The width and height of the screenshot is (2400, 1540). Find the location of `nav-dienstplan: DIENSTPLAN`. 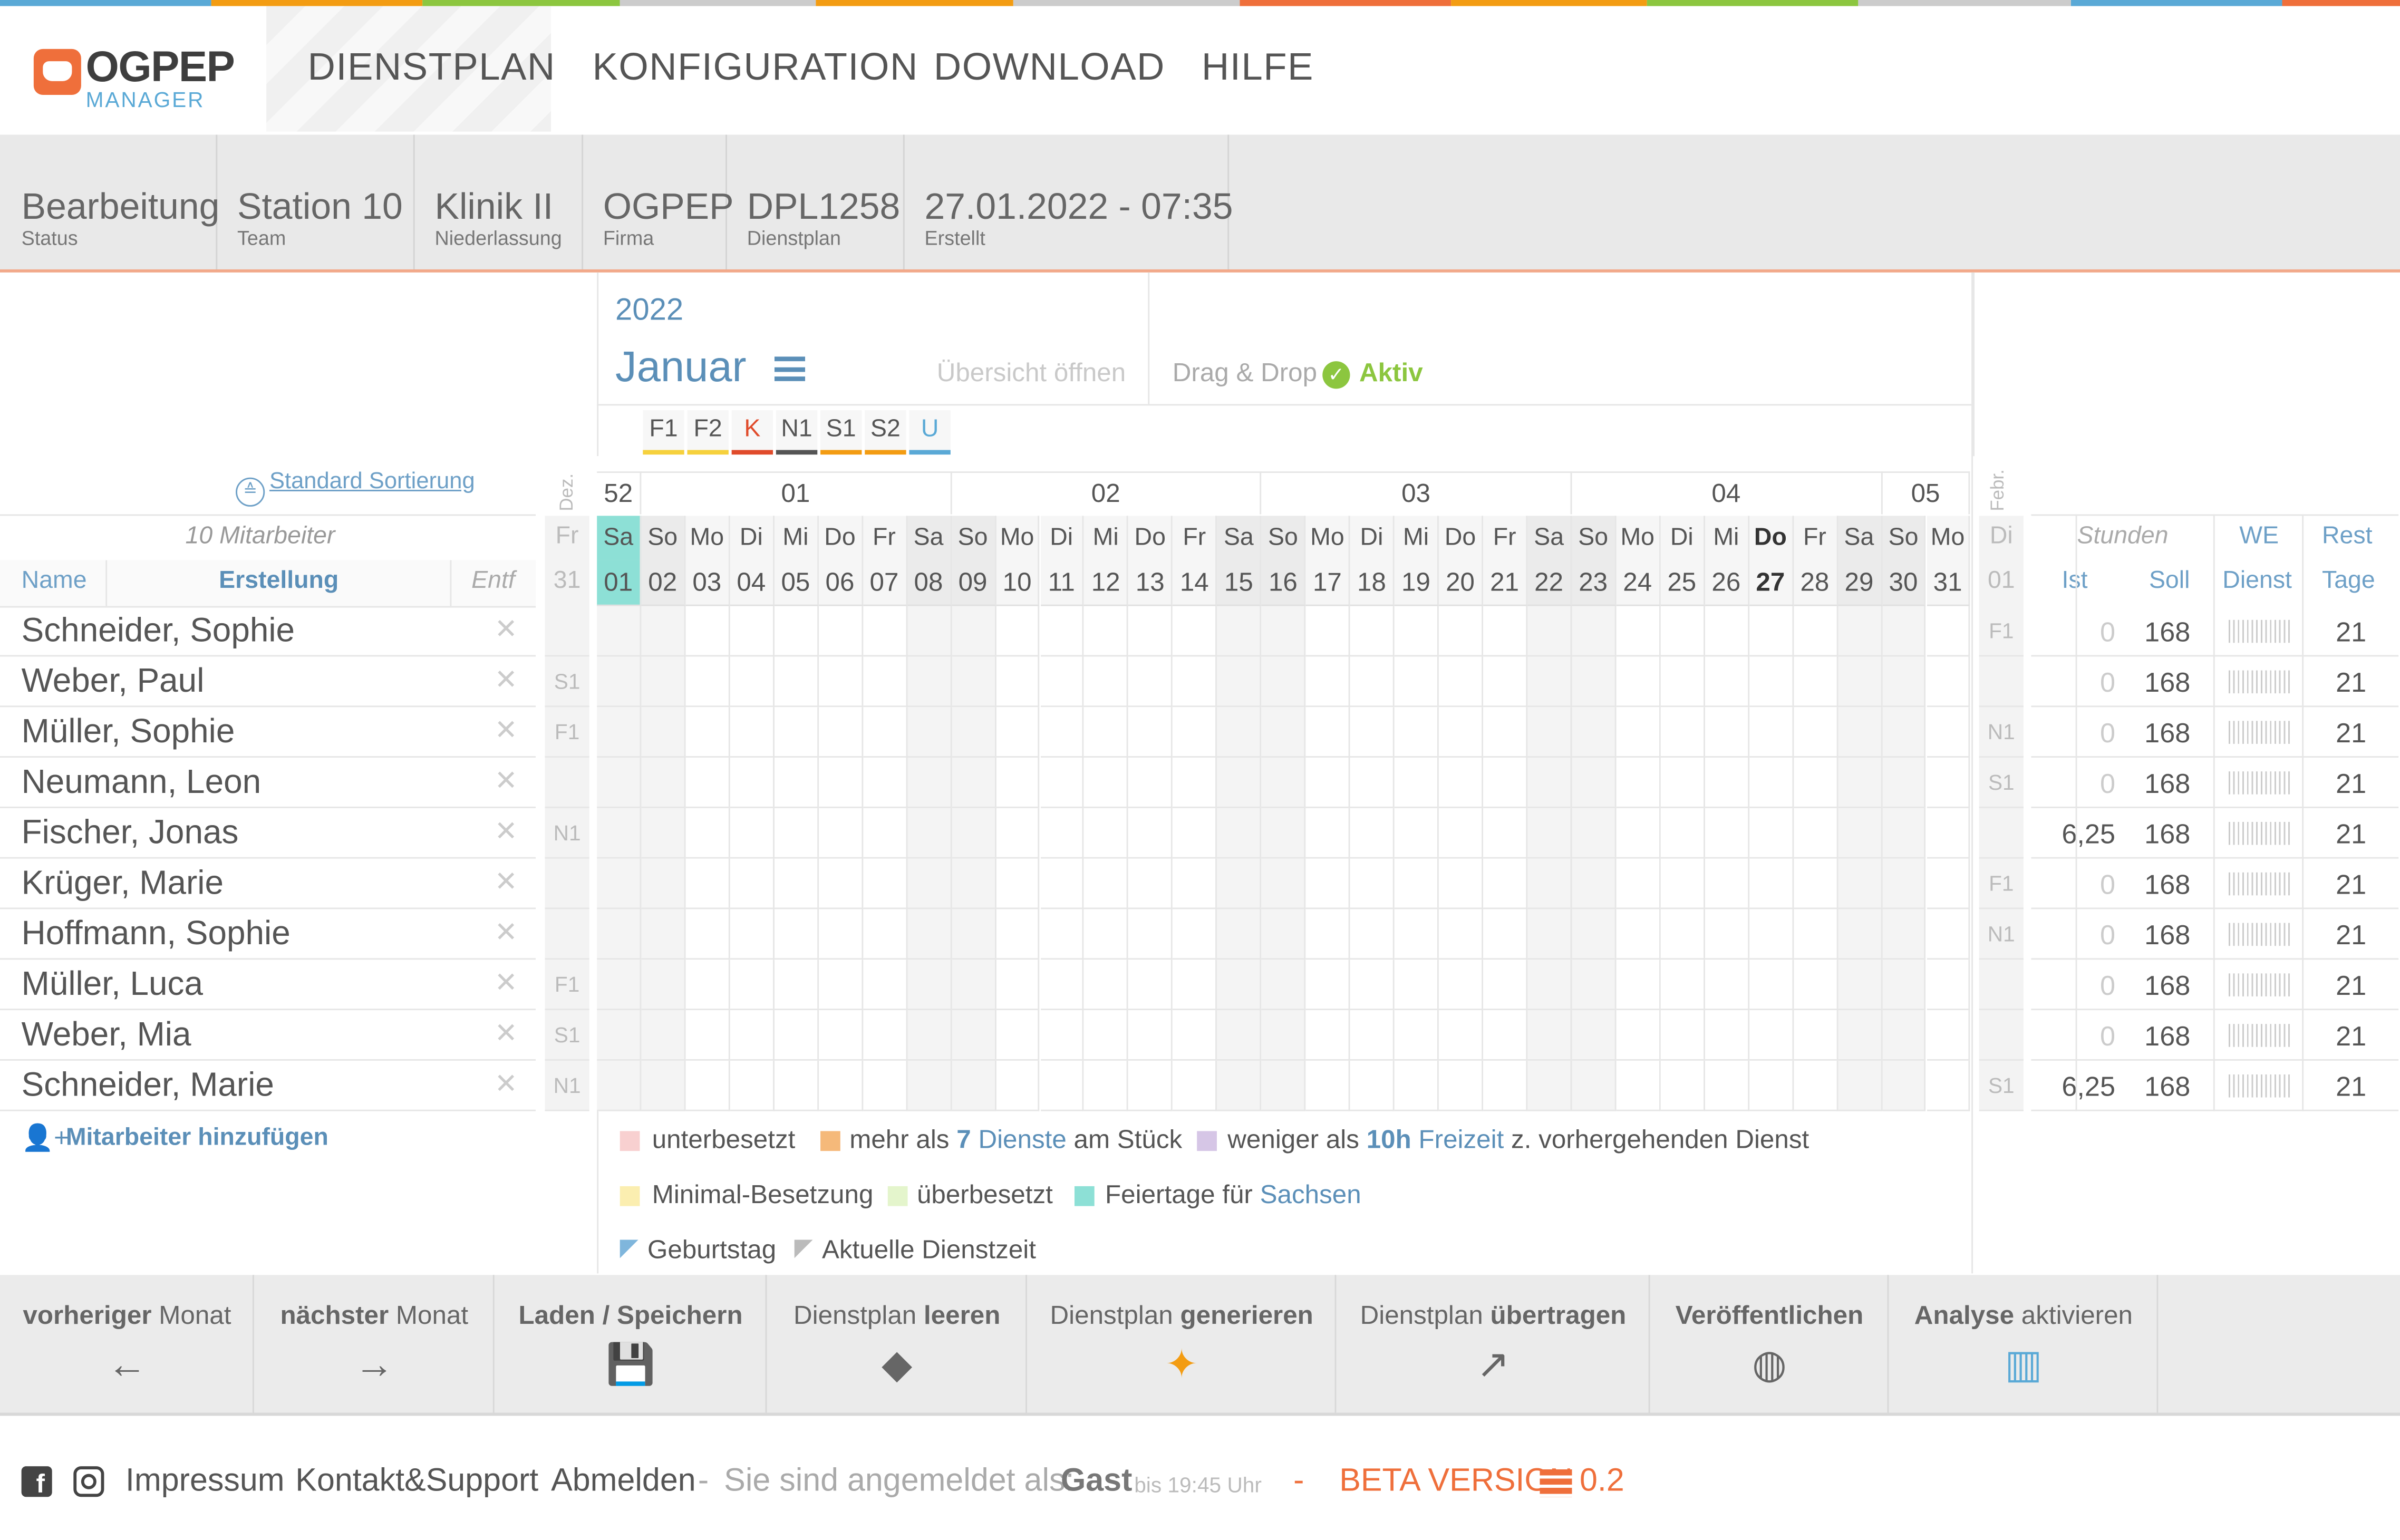

nav-dienstplan: DIENSTPLAN is located at coordinates (432, 68).